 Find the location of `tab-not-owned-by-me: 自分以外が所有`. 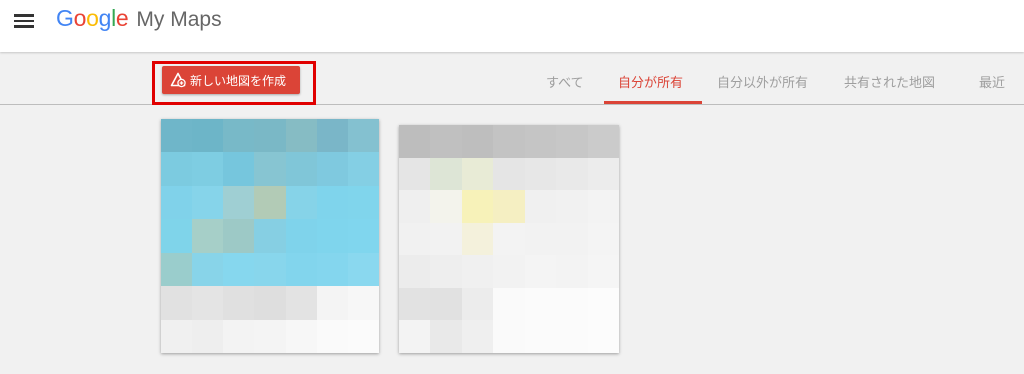

tab-not-owned-by-me: 自分以外が所有 is located at coordinates (762, 81).